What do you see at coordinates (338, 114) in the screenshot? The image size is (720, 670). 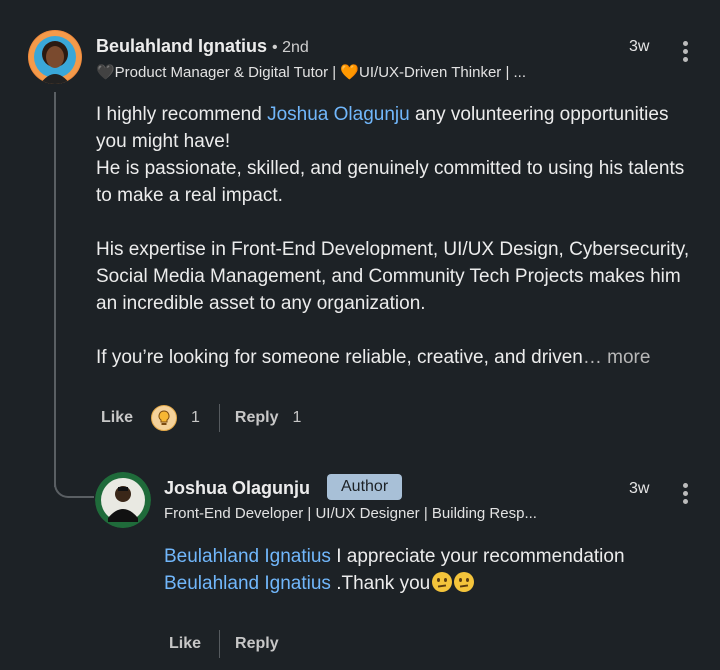 I see `mention-link: Joshua Olagunju` at bounding box center [338, 114].